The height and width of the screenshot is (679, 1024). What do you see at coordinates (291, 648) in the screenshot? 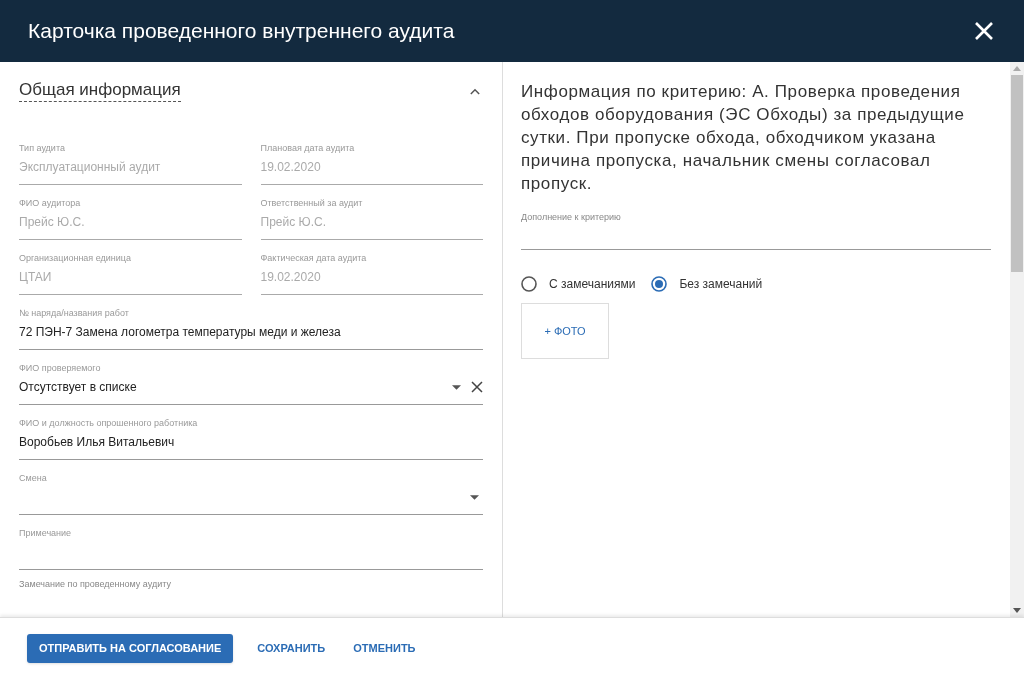
I see `text-button: СОХРАНИТЬ` at bounding box center [291, 648].